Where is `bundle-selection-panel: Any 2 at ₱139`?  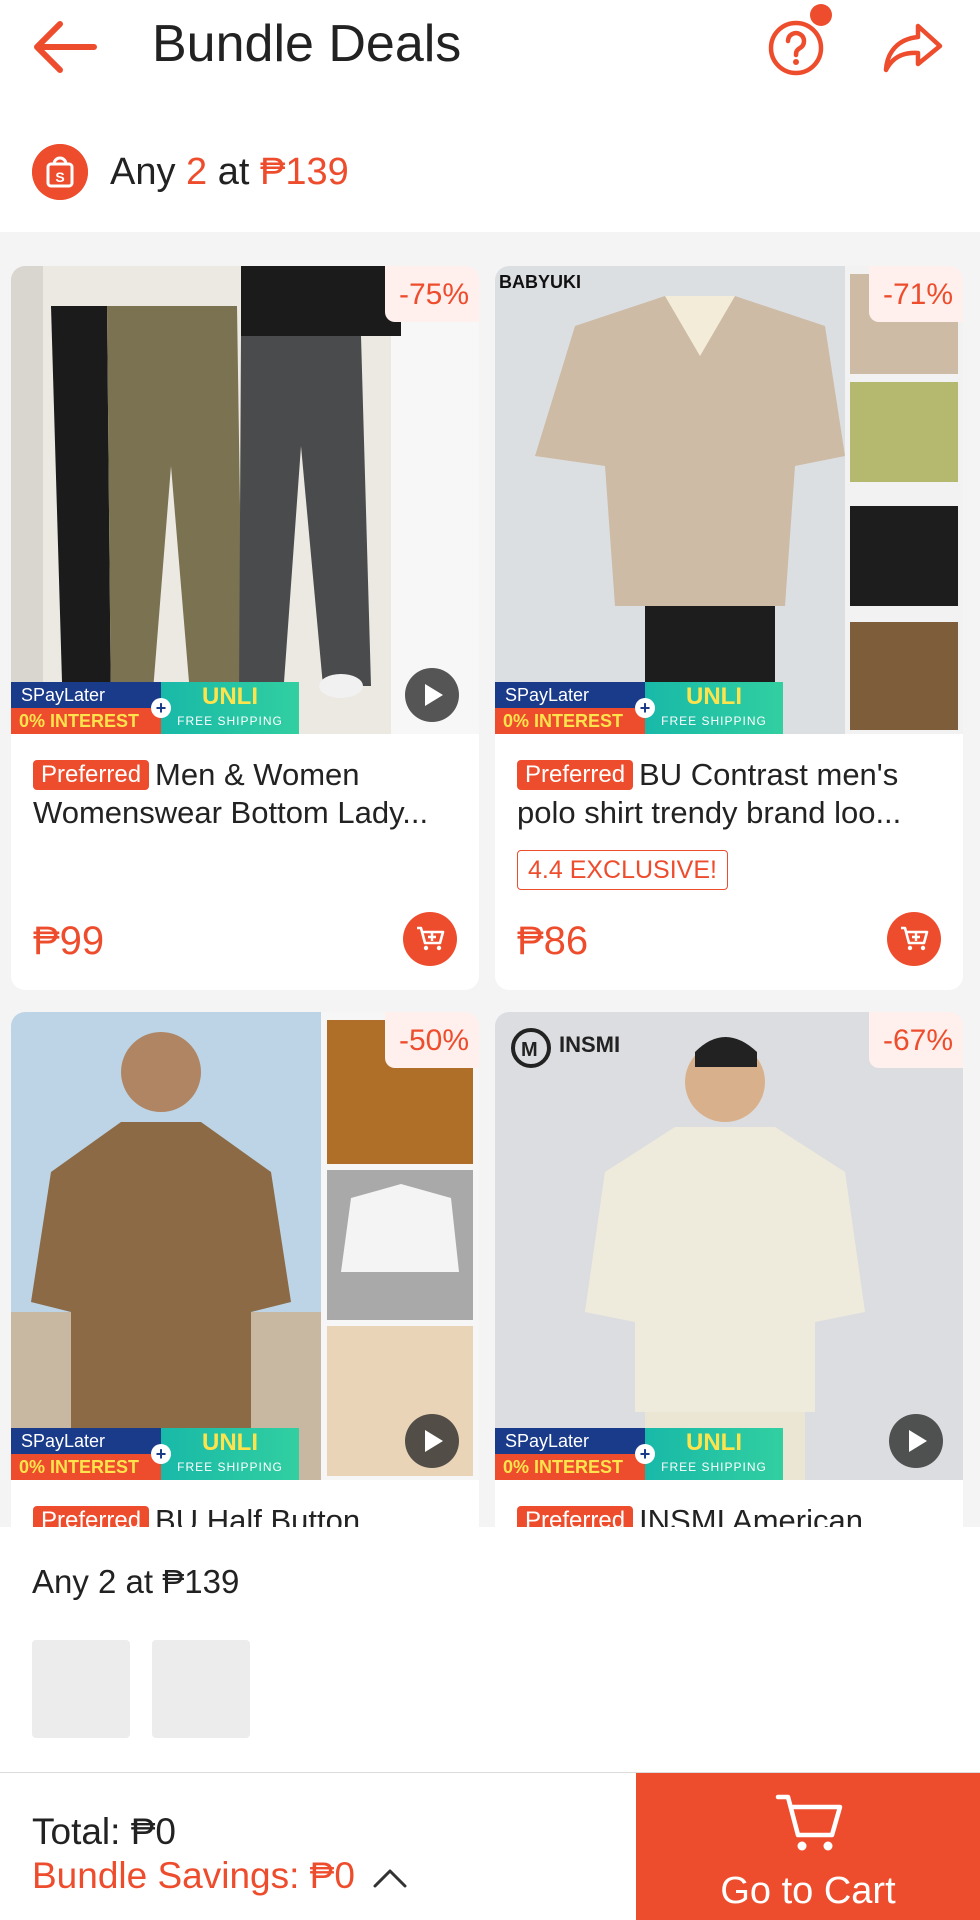 bundle-selection-panel: Any 2 at ₱139 is located at coordinates (490, 1649).